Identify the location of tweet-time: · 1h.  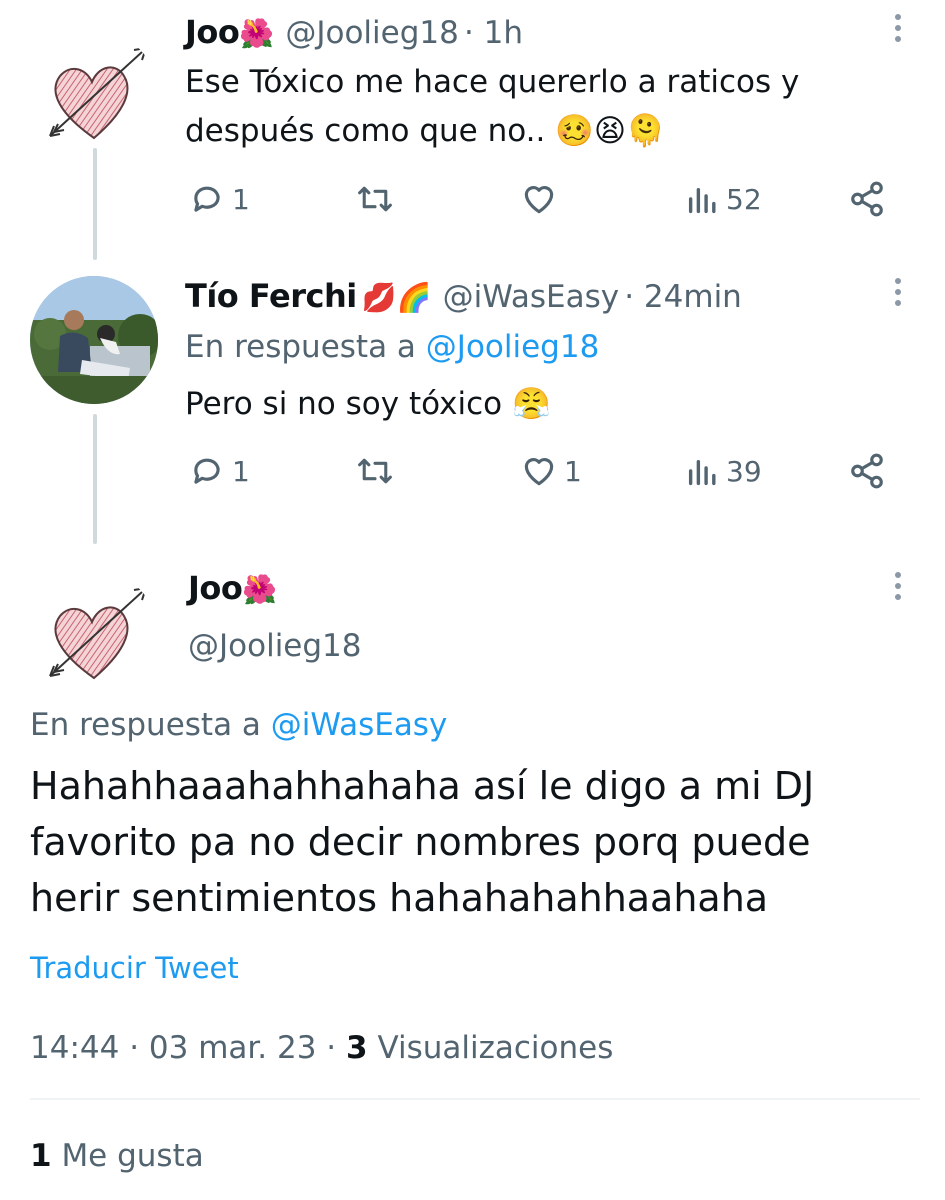
(493, 33).